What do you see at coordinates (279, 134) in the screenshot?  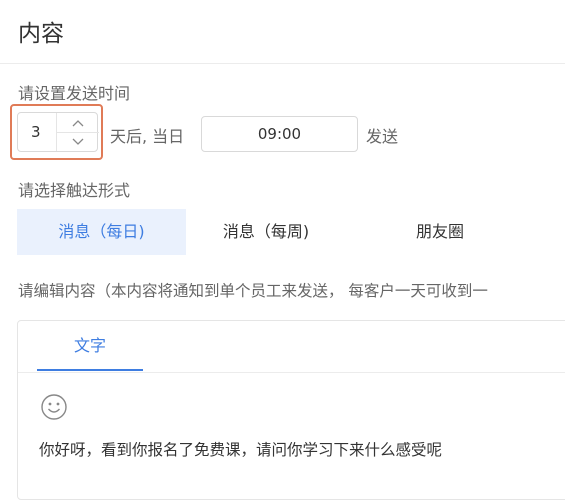 I see `time-input: 09:00` at bounding box center [279, 134].